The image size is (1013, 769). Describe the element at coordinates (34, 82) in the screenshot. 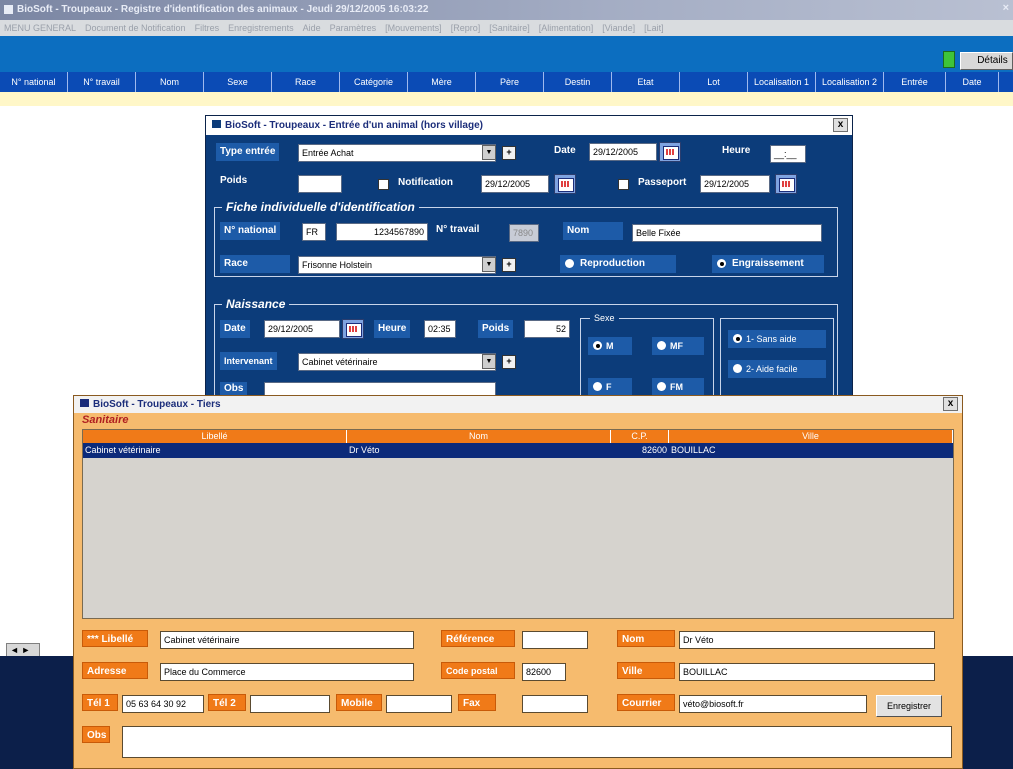

I see `column-header-n-national: N° national` at that location.